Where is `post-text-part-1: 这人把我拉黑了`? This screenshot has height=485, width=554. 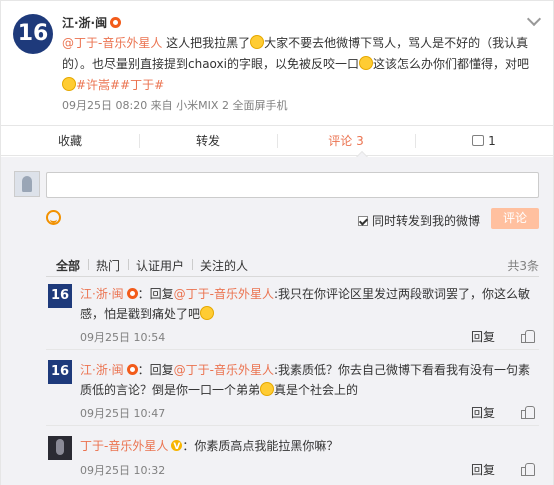 post-text-part-1: 这人把我拉黑了 is located at coordinates (206, 43).